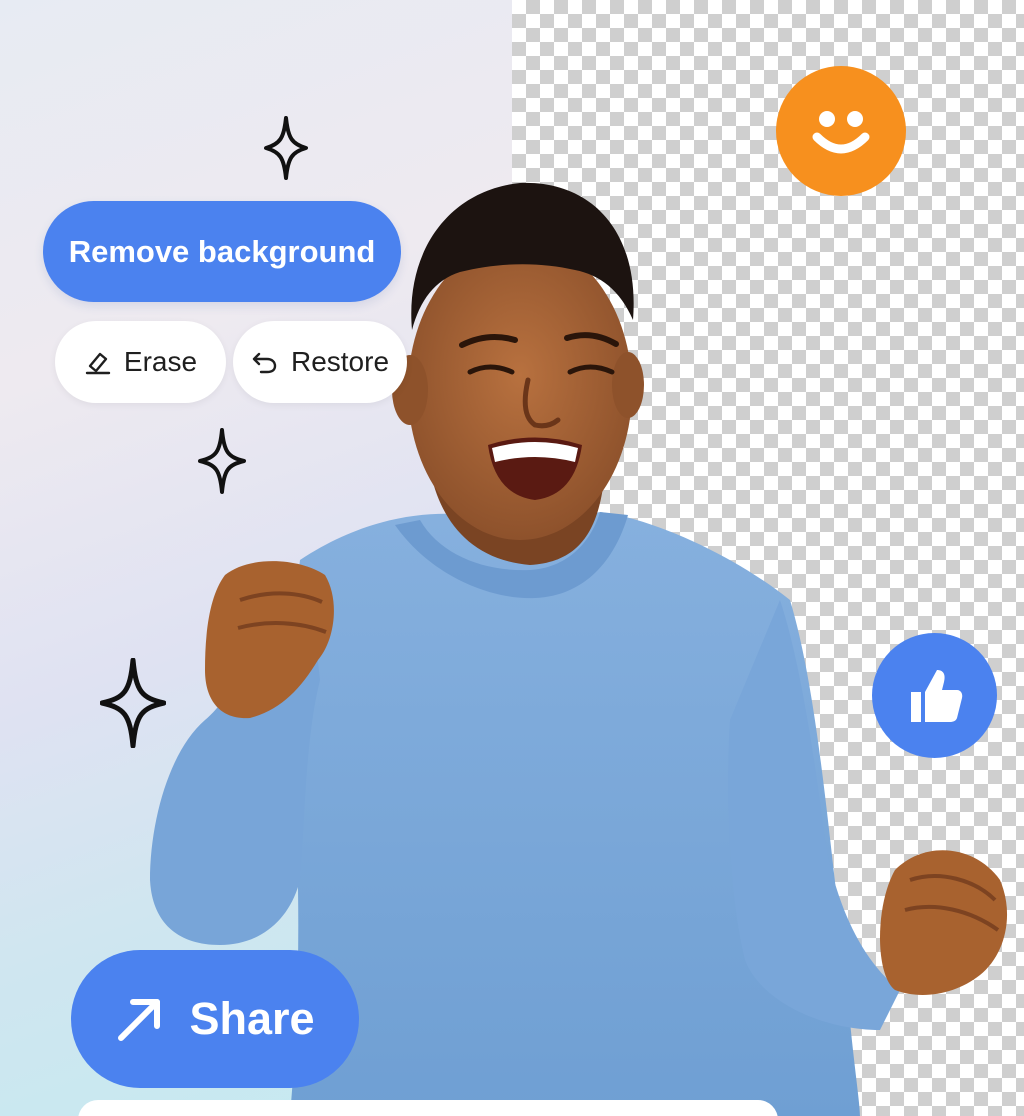 The image size is (1024, 1116). I want to click on sweater-right-sleeve, so click(814, 815).